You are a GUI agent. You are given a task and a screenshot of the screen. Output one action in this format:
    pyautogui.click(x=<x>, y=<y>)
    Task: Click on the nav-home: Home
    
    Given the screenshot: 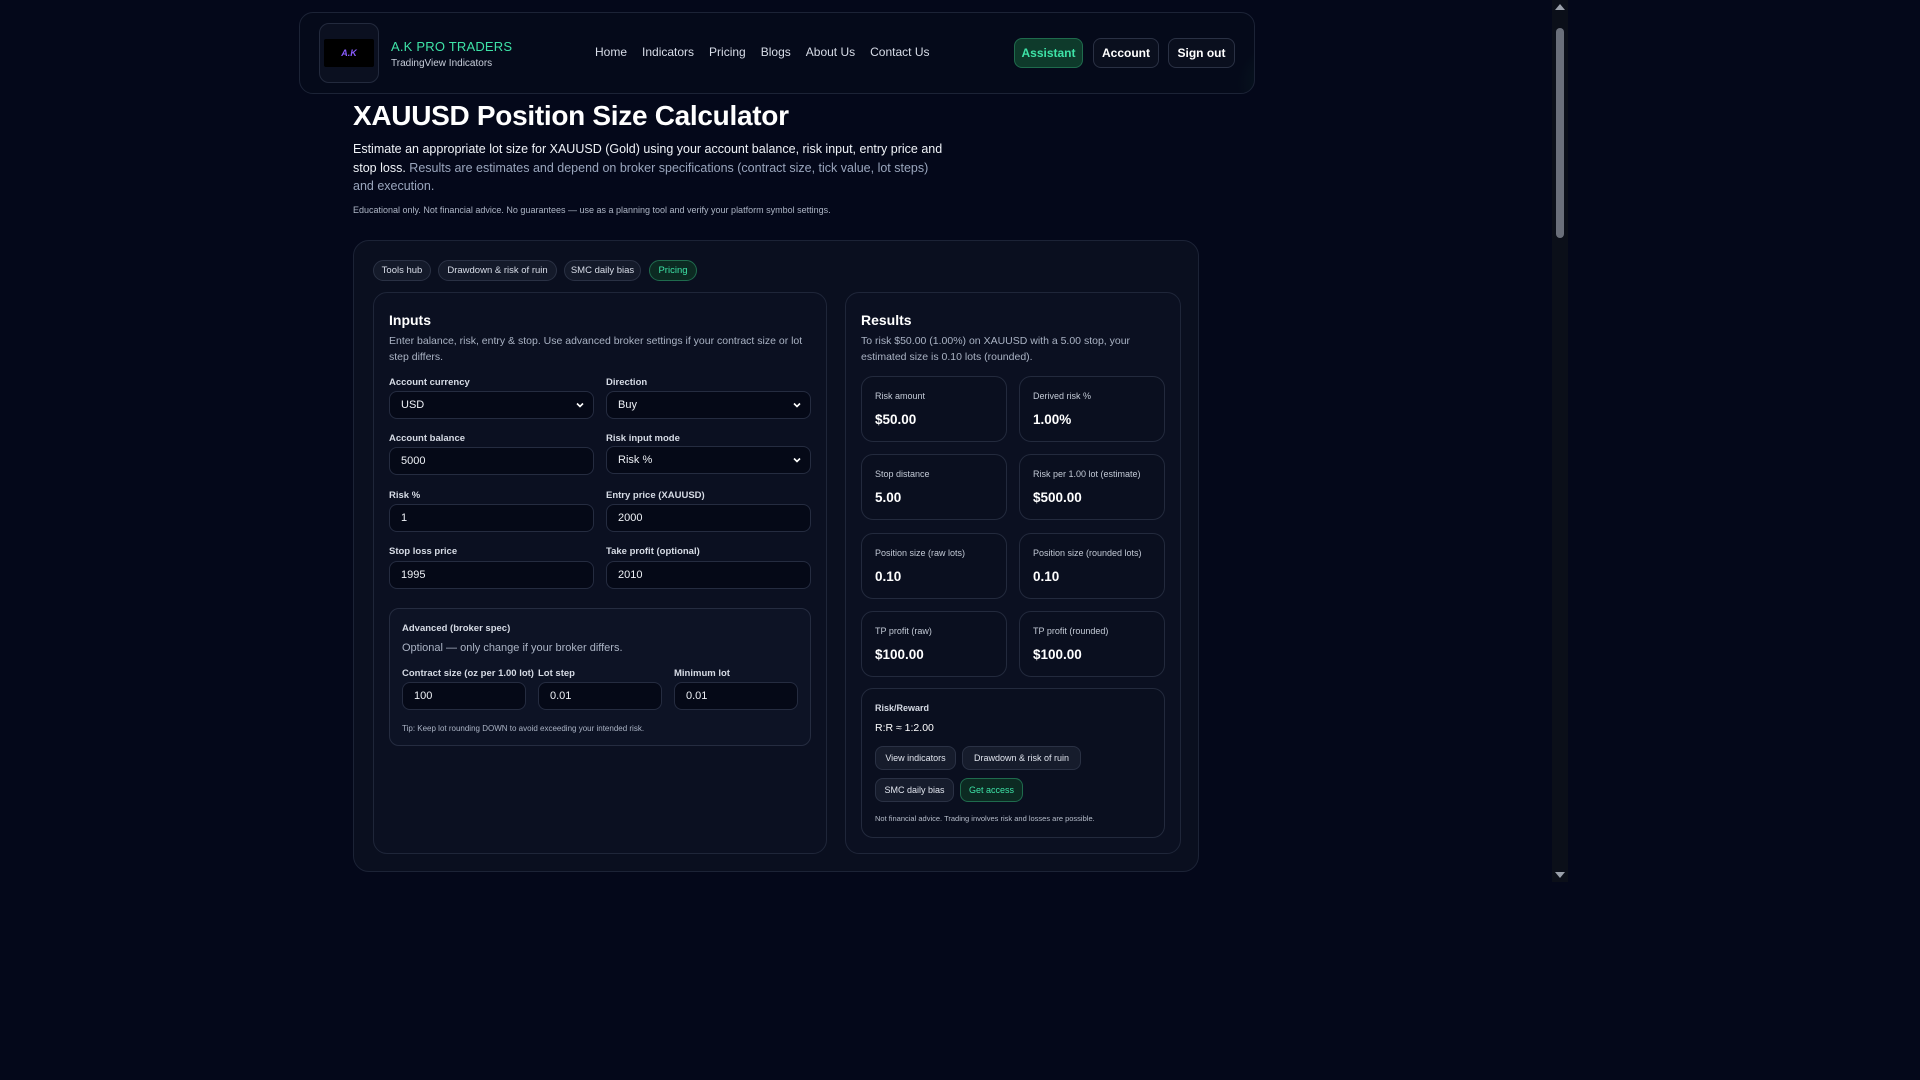 What is the action you would take?
    pyautogui.click(x=611, y=52)
    